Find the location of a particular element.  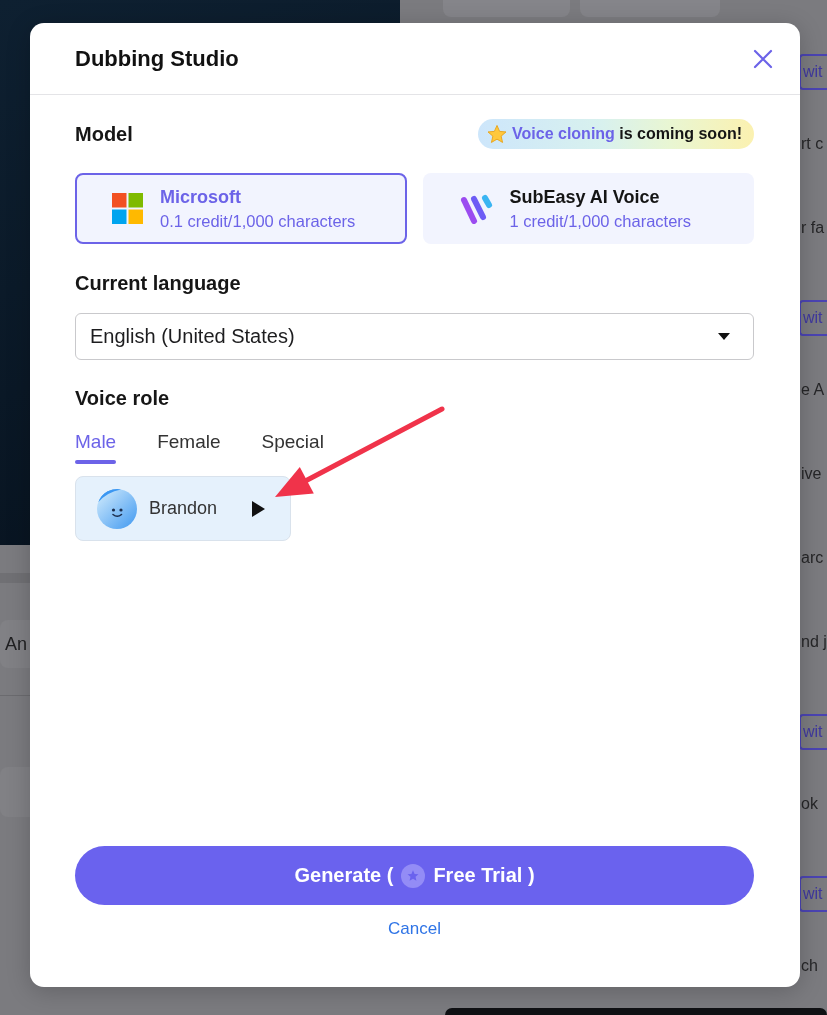

model-option-card: Microsoft 0.1 credit/1,000 characters is located at coordinates (241, 208).